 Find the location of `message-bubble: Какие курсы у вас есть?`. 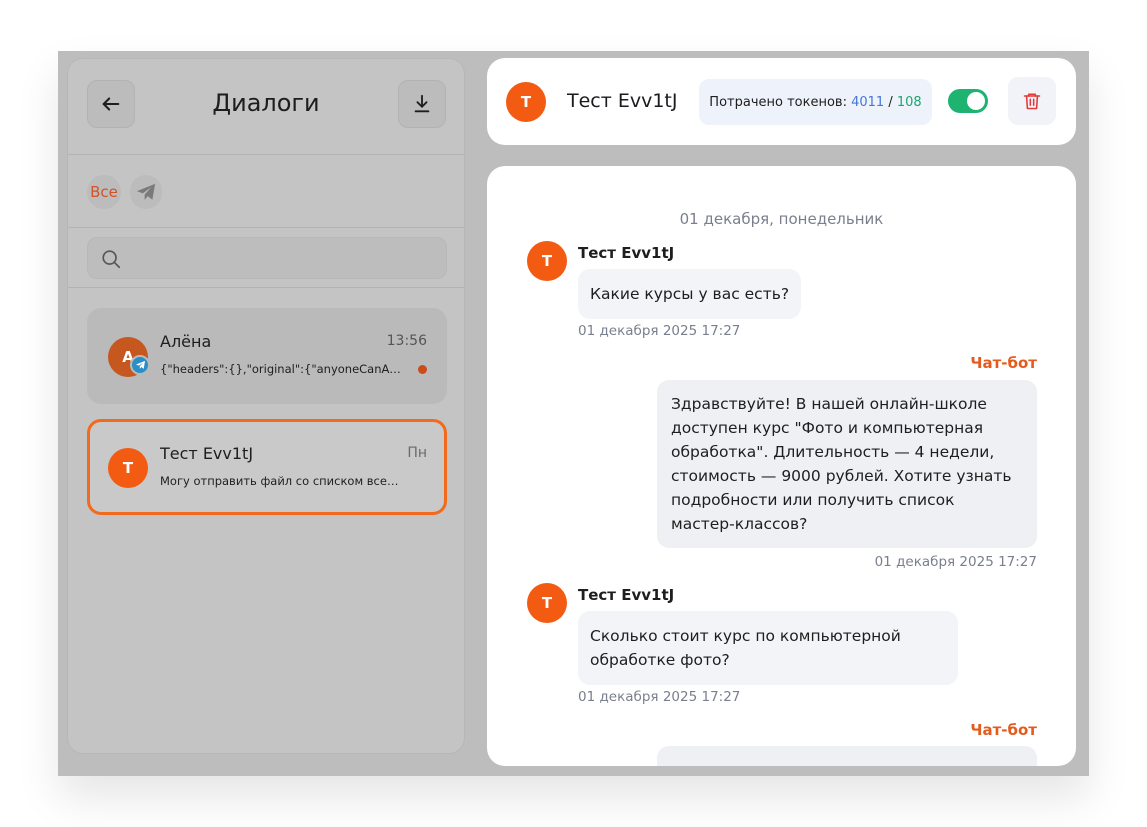

message-bubble: Какие курсы у вас есть? is located at coordinates (690, 294).